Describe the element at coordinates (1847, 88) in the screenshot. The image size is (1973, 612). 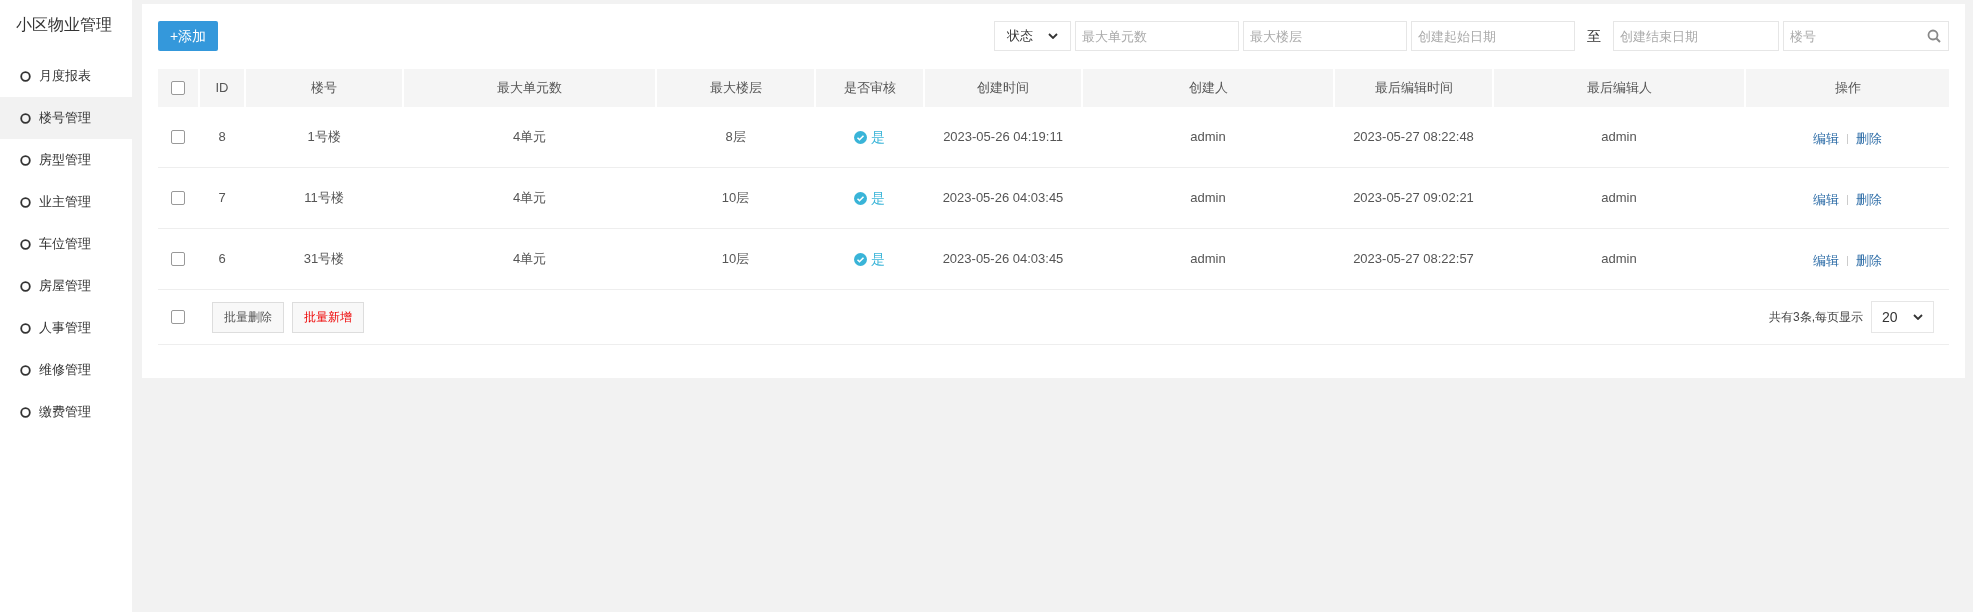
I see `column-header: 操作` at that location.